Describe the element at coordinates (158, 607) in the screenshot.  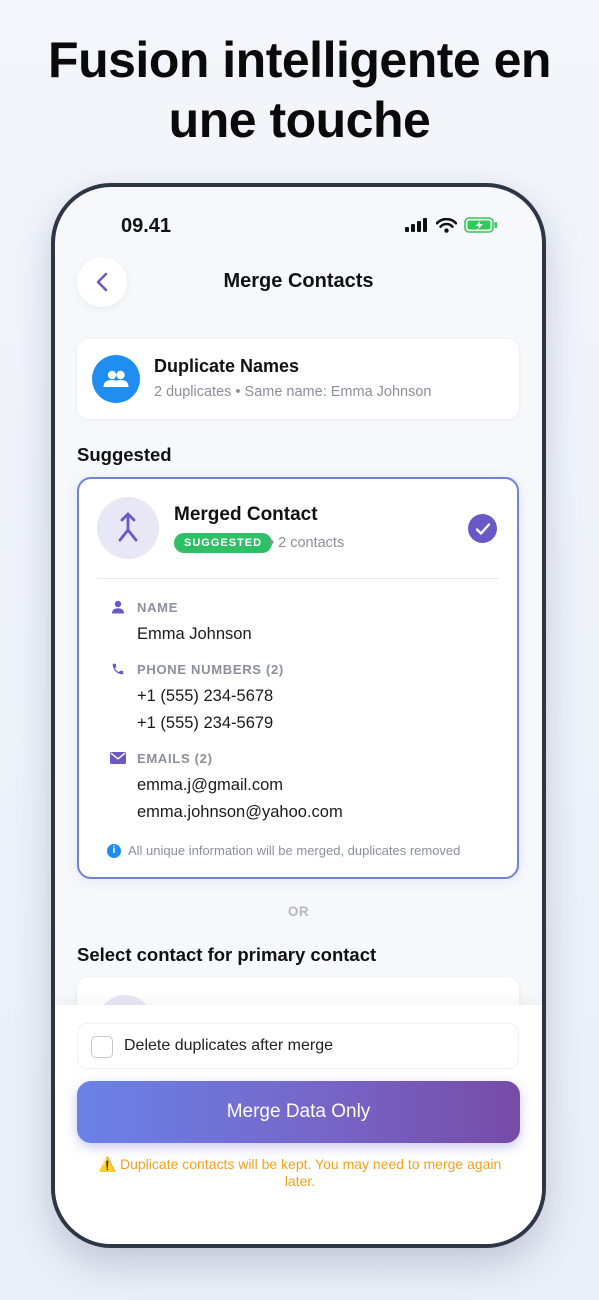
I see `name-label: NAME` at that location.